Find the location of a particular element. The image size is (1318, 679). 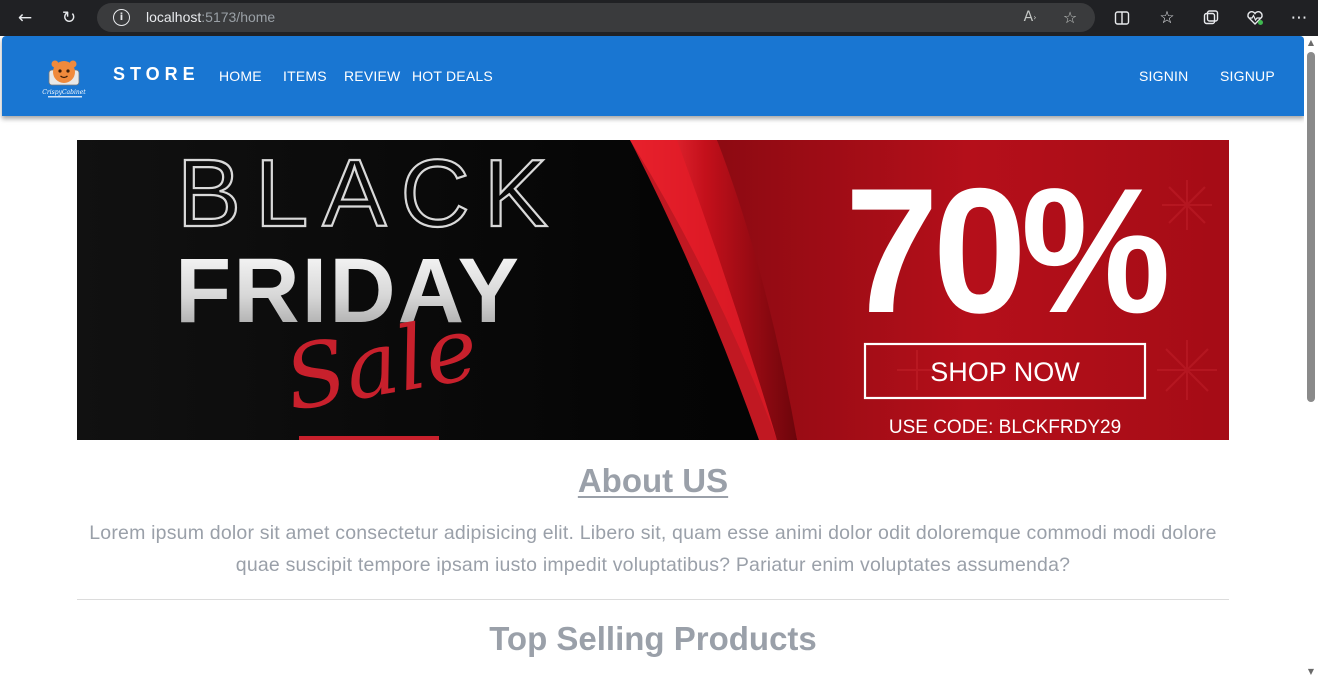

brand-name: STORE is located at coordinates (156, 74).